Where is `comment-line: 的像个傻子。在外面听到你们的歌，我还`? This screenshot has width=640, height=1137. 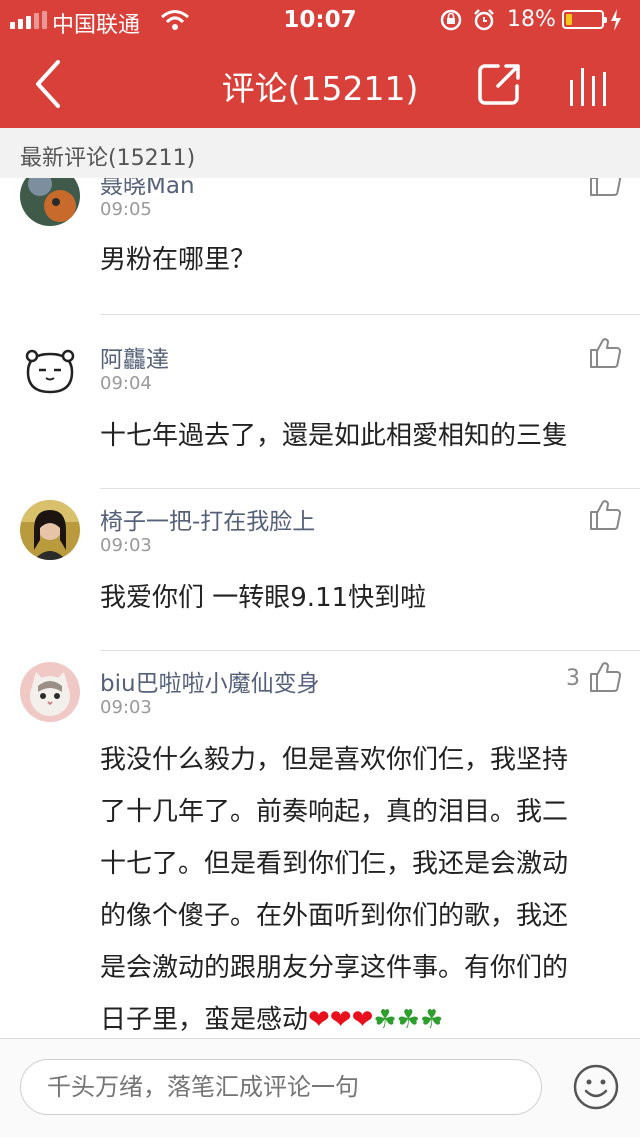 comment-line: 的像个傻子。在外面听到你们的歌，我还 is located at coordinates (334, 916).